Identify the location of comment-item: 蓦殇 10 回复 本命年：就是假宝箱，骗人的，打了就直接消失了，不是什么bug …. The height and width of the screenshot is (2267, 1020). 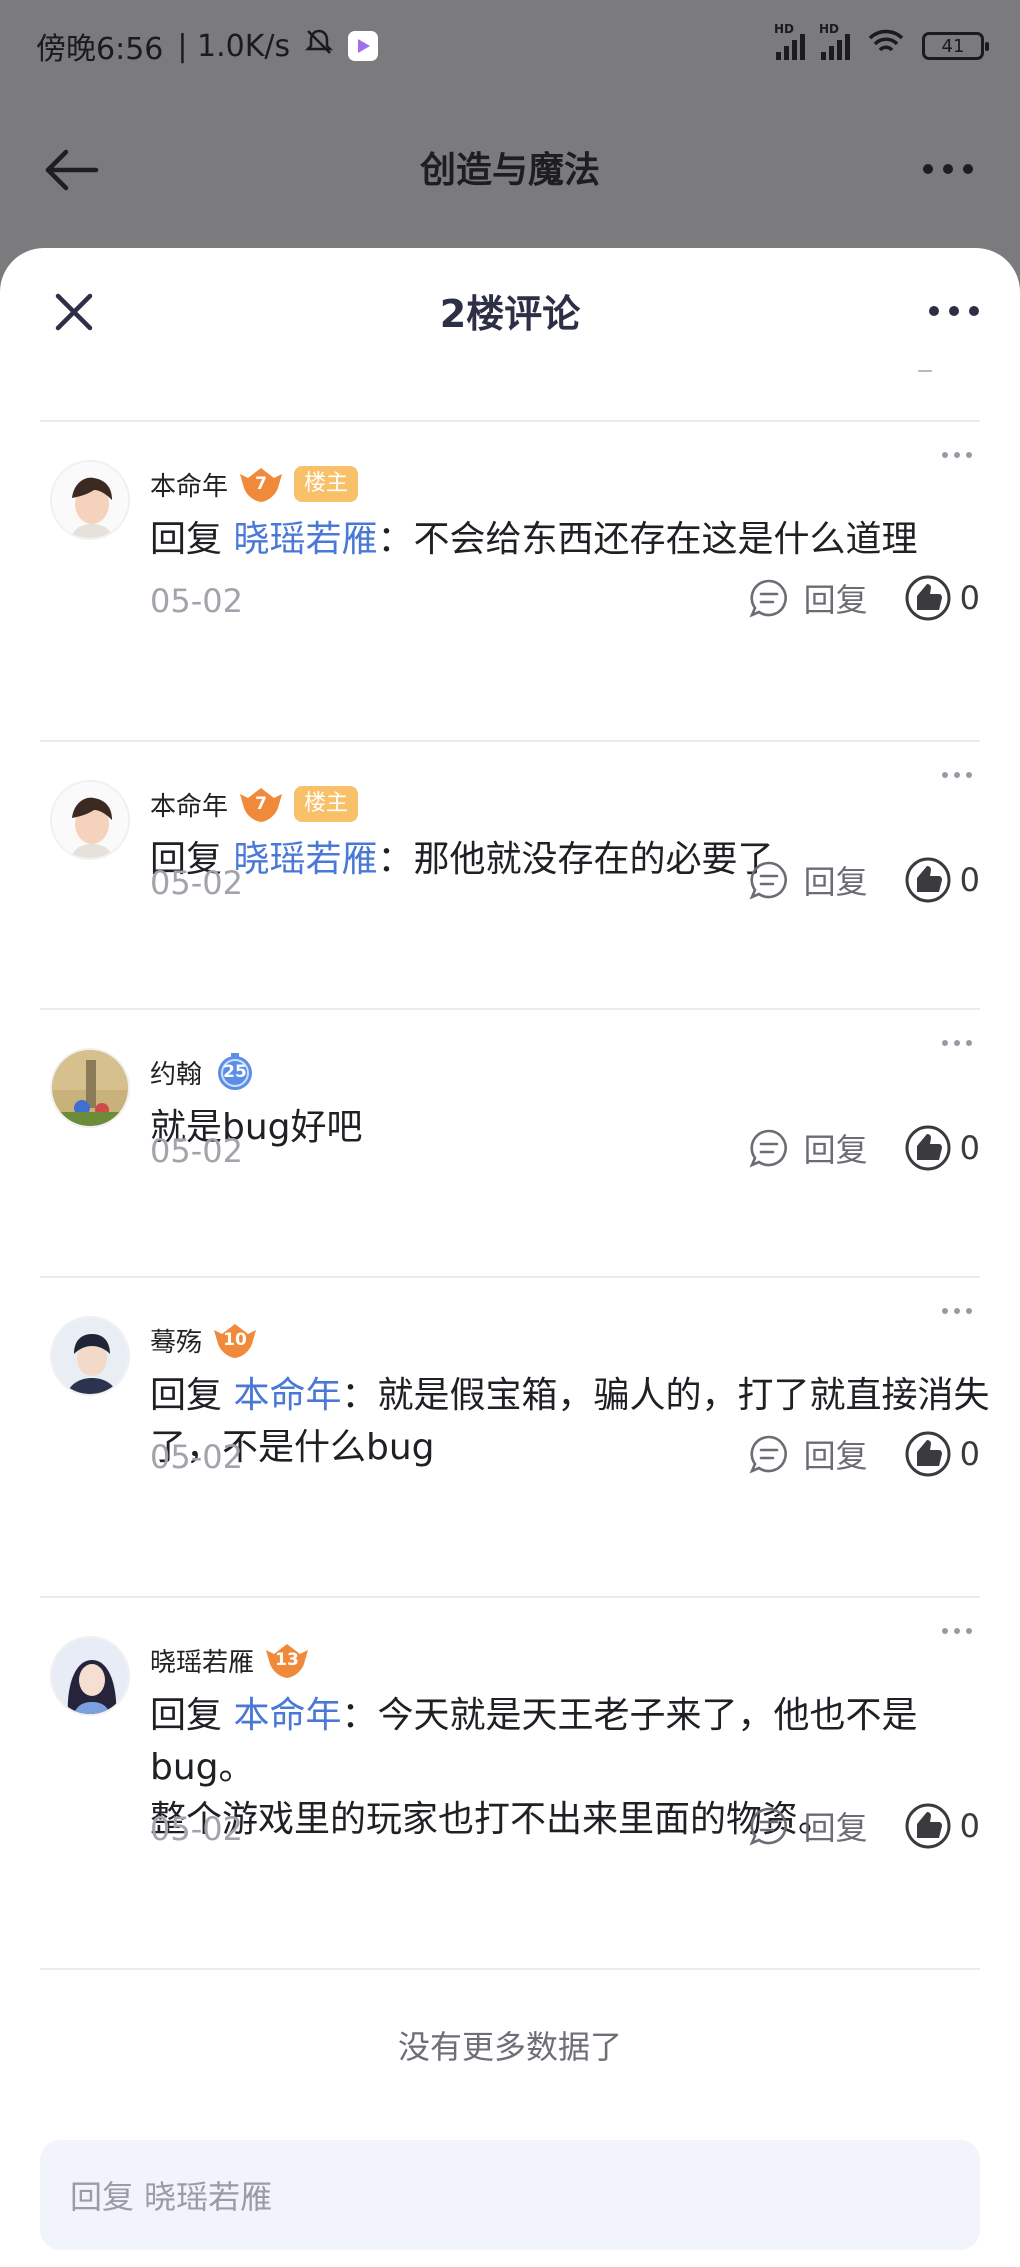
(515, 1438).